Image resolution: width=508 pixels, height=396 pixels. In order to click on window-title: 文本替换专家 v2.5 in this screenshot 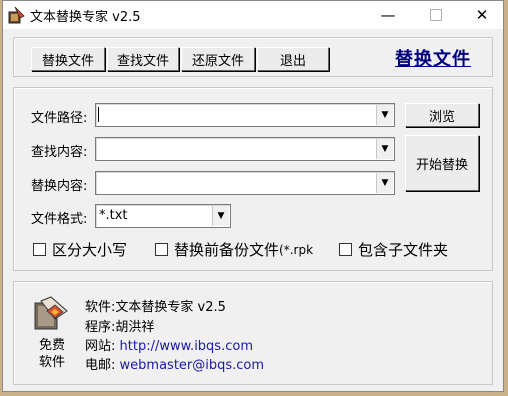, I will do `click(85, 17)`.